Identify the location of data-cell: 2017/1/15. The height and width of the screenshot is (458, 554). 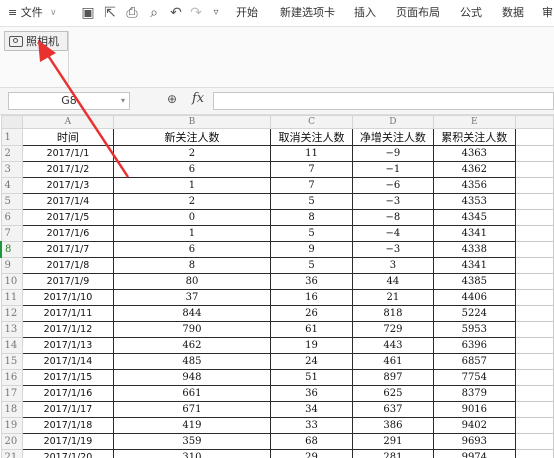
(68, 377).